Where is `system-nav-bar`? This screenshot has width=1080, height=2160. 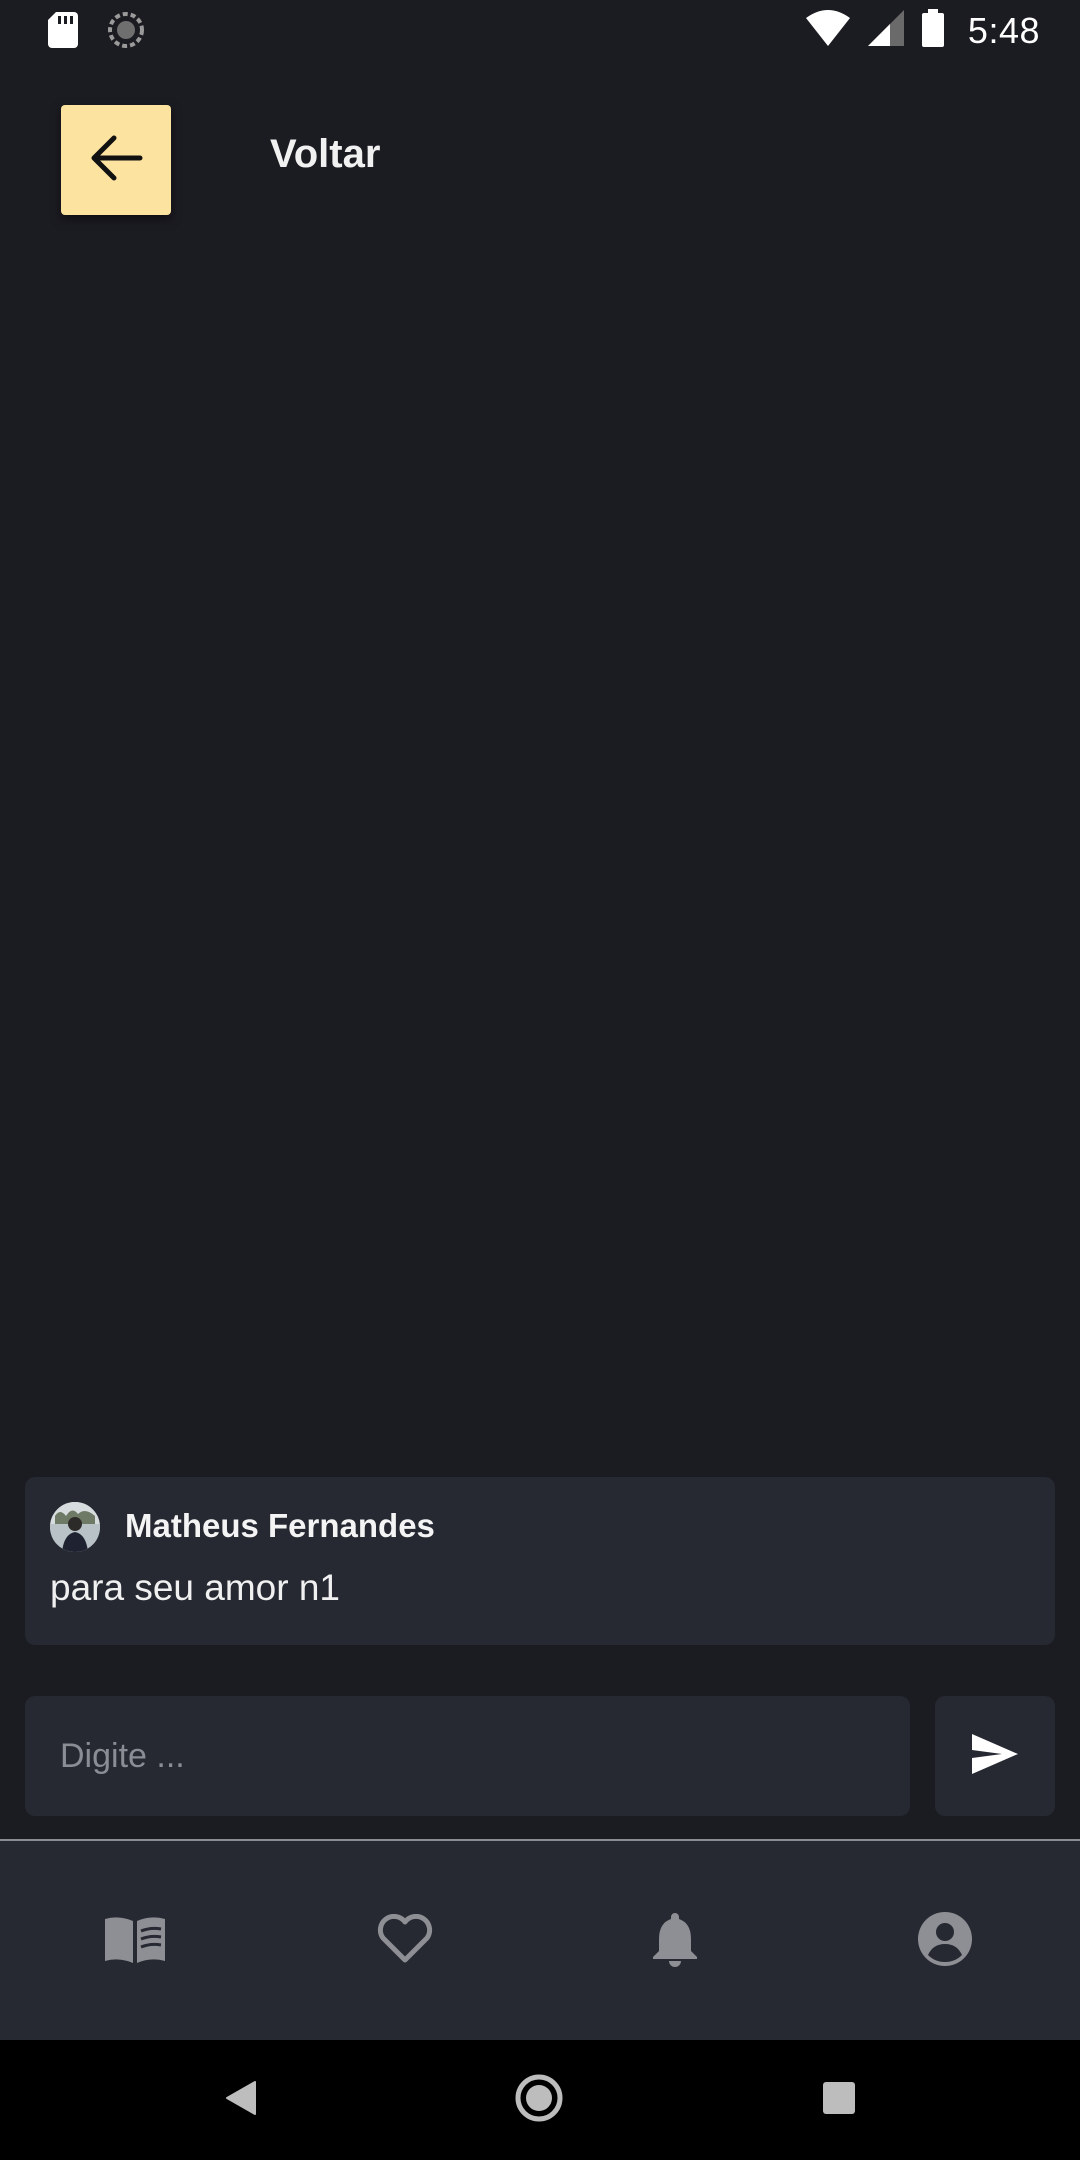
system-nav-bar is located at coordinates (540, 2100).